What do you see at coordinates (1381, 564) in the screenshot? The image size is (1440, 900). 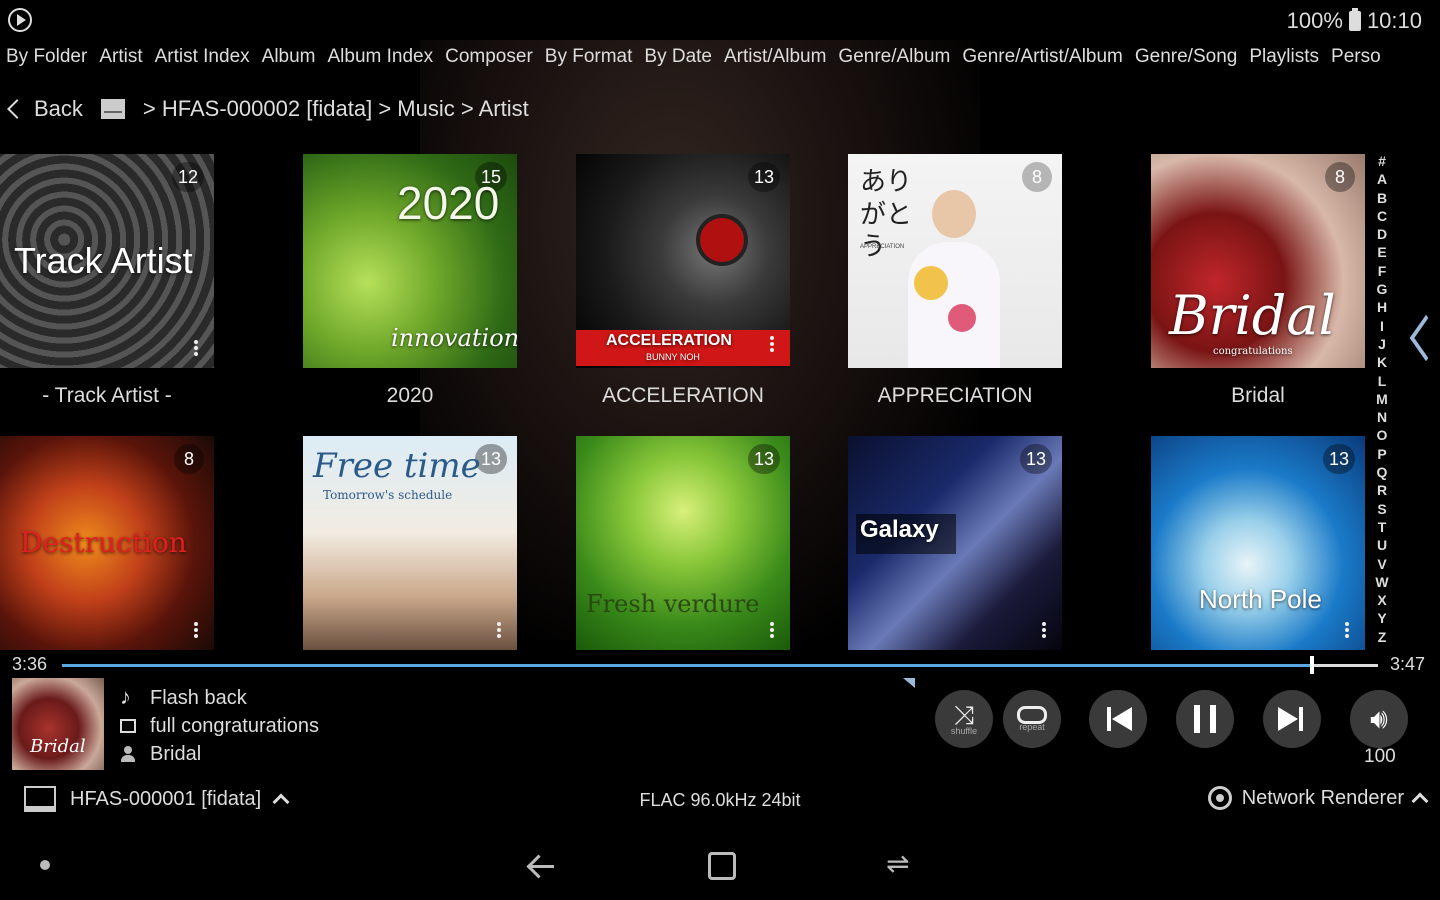 I see `alpha-letter: V` at bounding box center [1381, 564].